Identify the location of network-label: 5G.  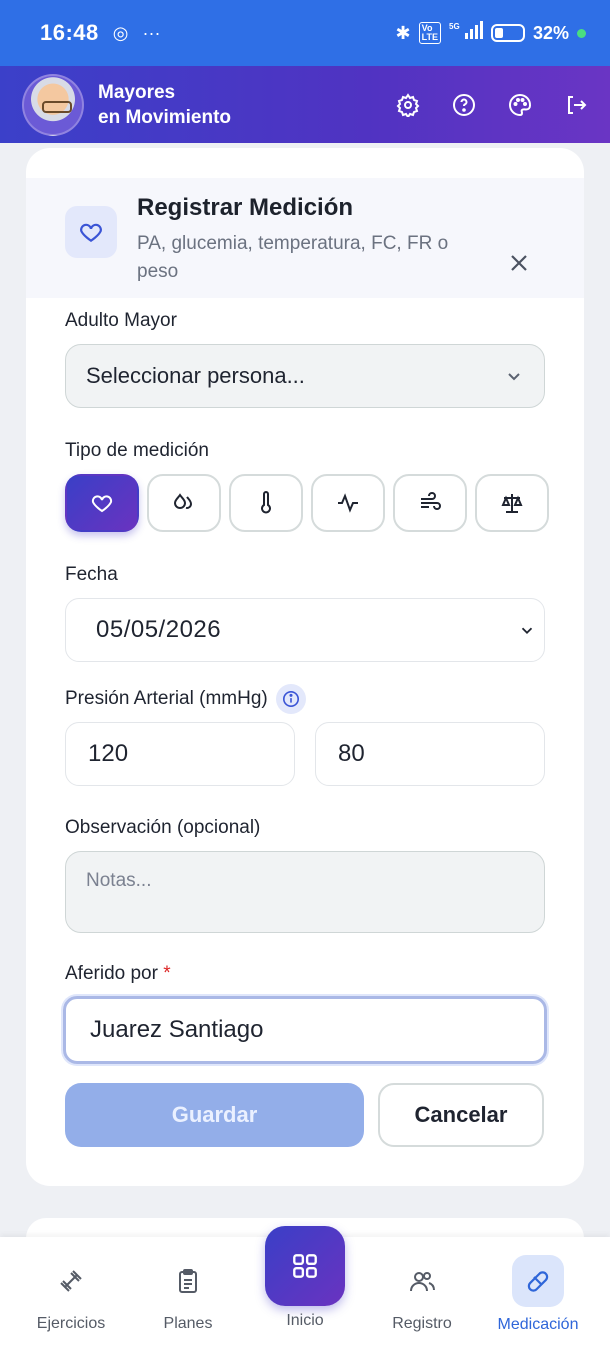
(454, 26).